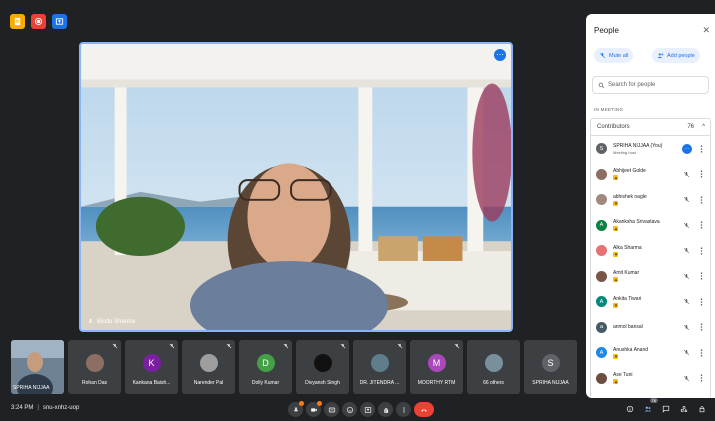 The width and height of the screenshot is (715, 421). I want to click on list-item: a anmol bansal, so click(650, 328).